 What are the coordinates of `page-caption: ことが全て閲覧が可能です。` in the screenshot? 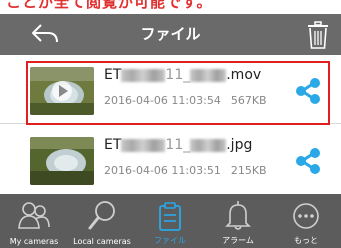 It's located at (109, 5).